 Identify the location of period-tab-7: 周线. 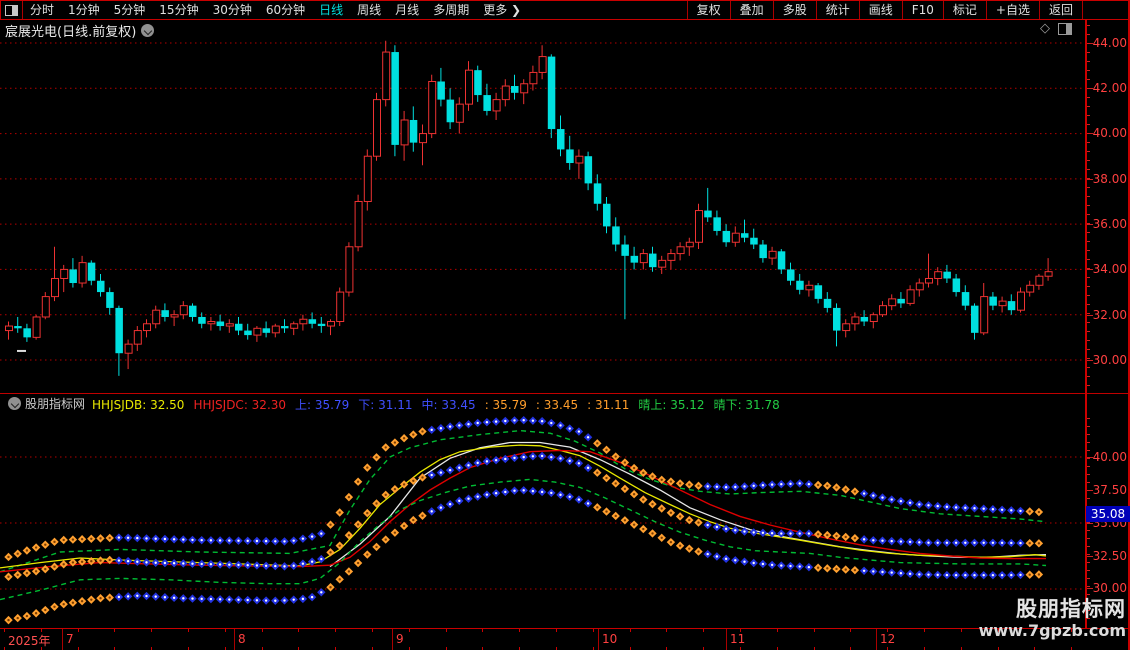
(369, 10).